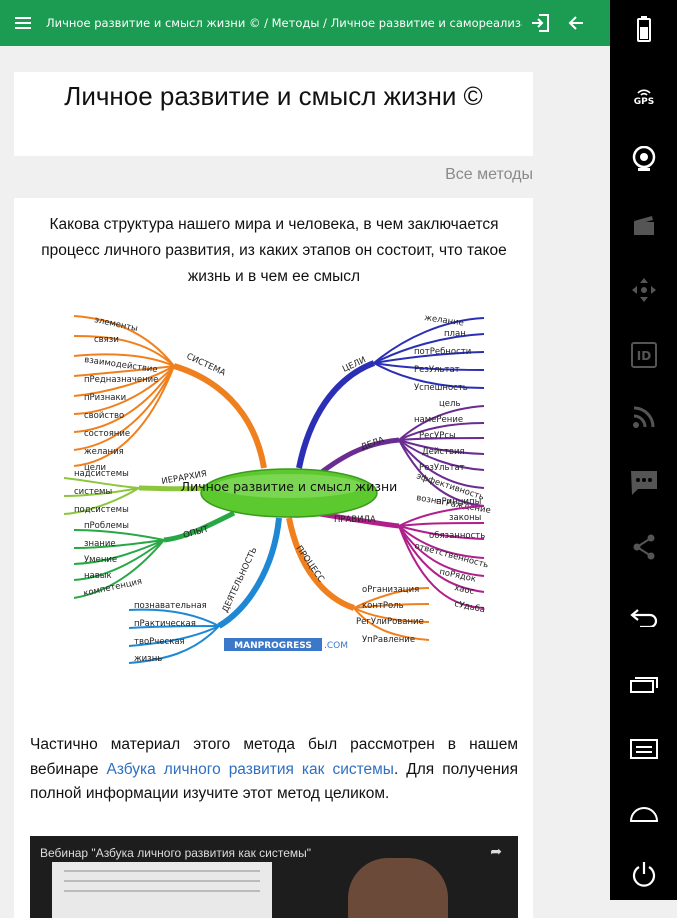 The height and width of the screenshot is (918, 677). Describe the element at coordinates (249, 769) in the screenshot. I see `webinar-link: Азбука личного развития как системы` at that location.